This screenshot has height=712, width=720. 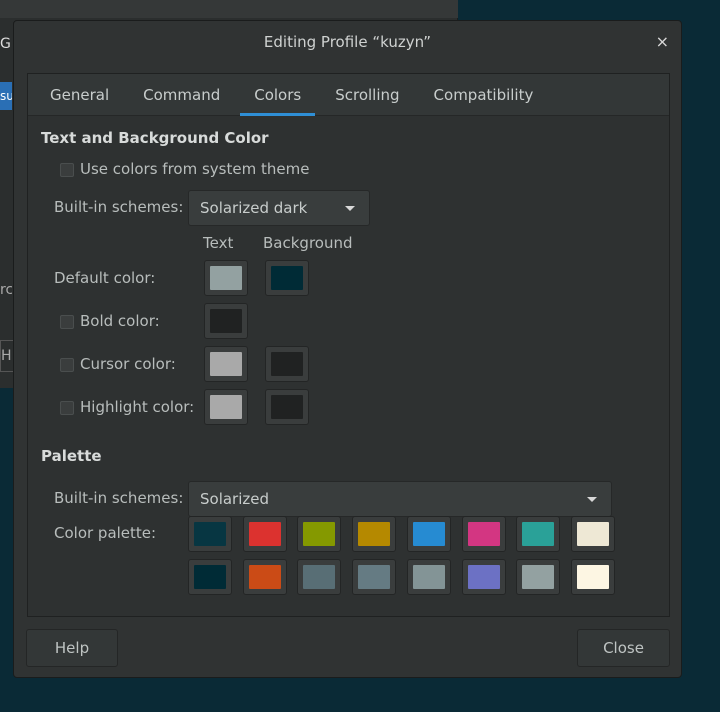 I want to click on cursor-text-color-button, so click(x=226, y=364).